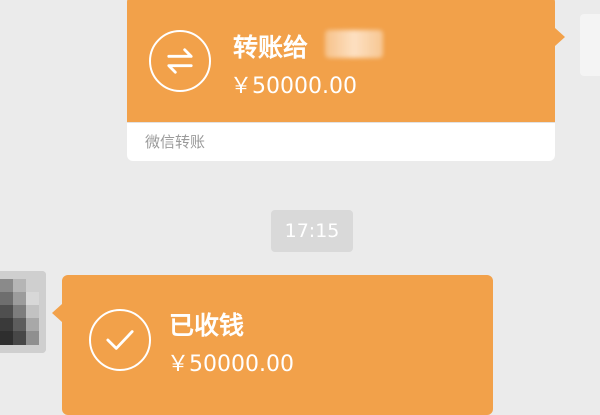 The height and width of the screenshot is (415, 600). I want to click on outgoing-avatar-edge, so click(590, 45).